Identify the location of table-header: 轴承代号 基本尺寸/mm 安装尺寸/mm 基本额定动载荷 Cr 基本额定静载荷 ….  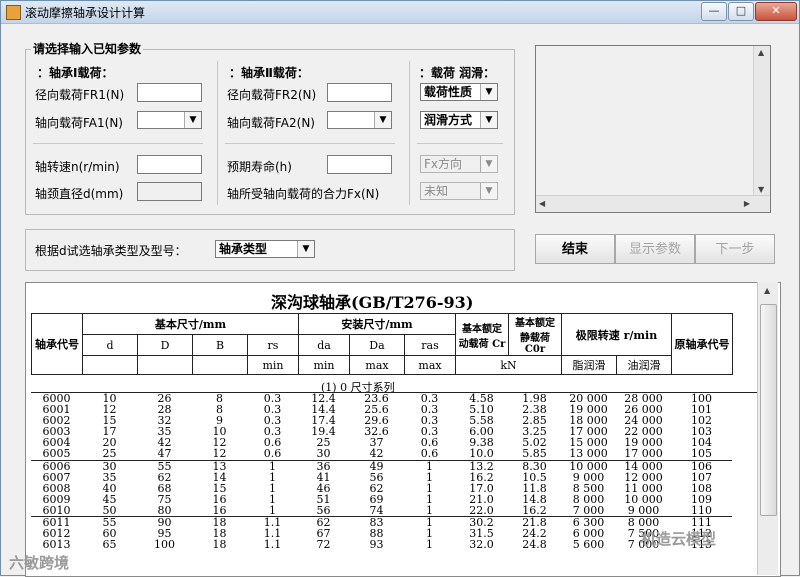
(382, 344).